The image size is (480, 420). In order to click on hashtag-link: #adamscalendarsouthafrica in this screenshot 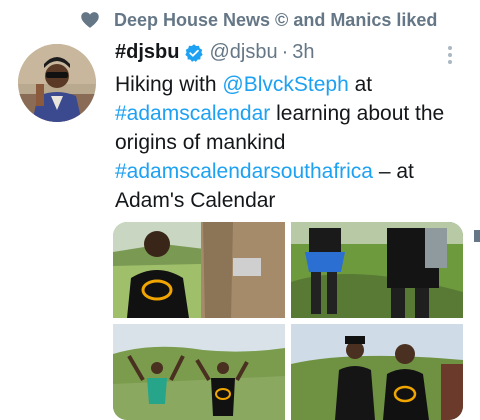, I will do `click(244, 171)`.